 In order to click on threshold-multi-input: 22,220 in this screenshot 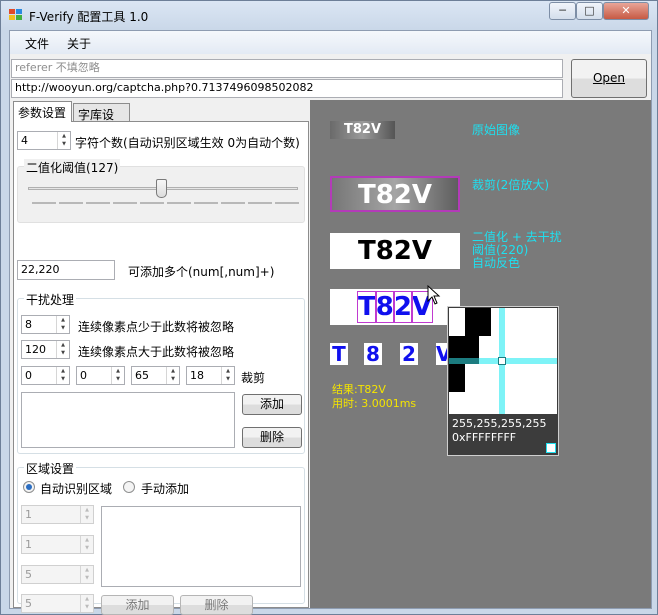, I will do `click(66, 270)`.